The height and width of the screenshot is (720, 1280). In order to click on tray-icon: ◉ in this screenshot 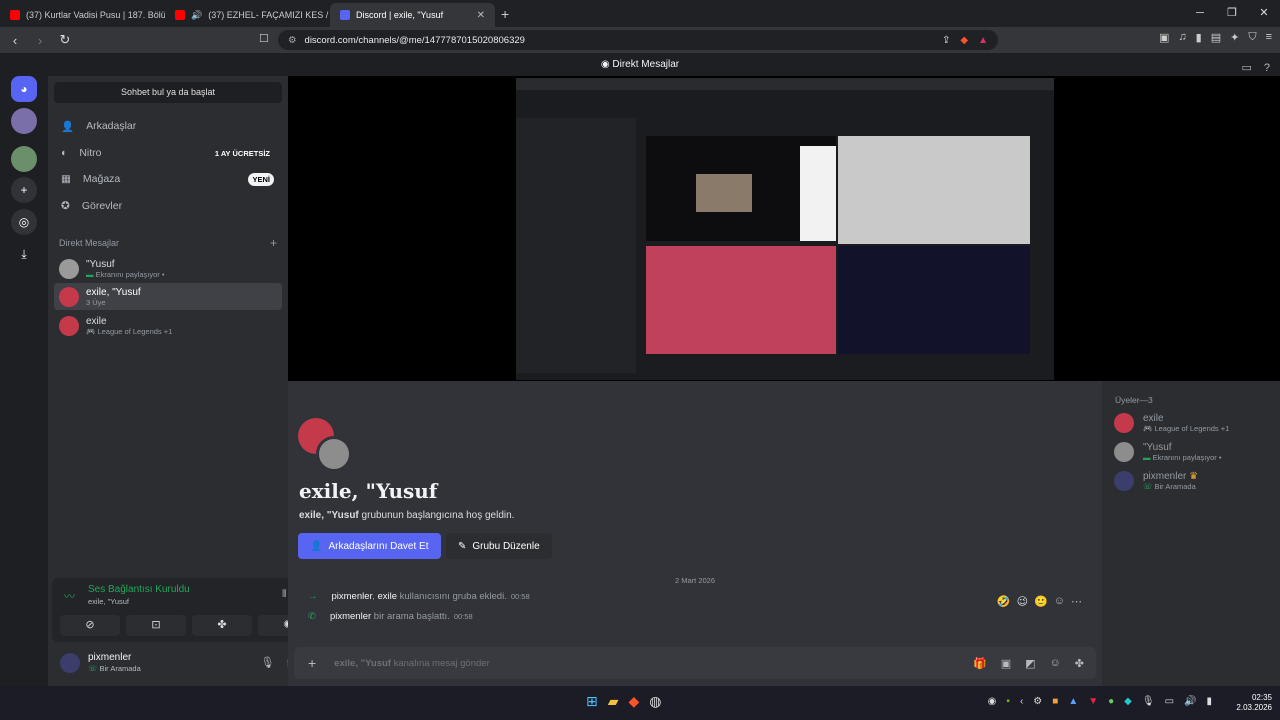, I will do `click(992, 701)`.